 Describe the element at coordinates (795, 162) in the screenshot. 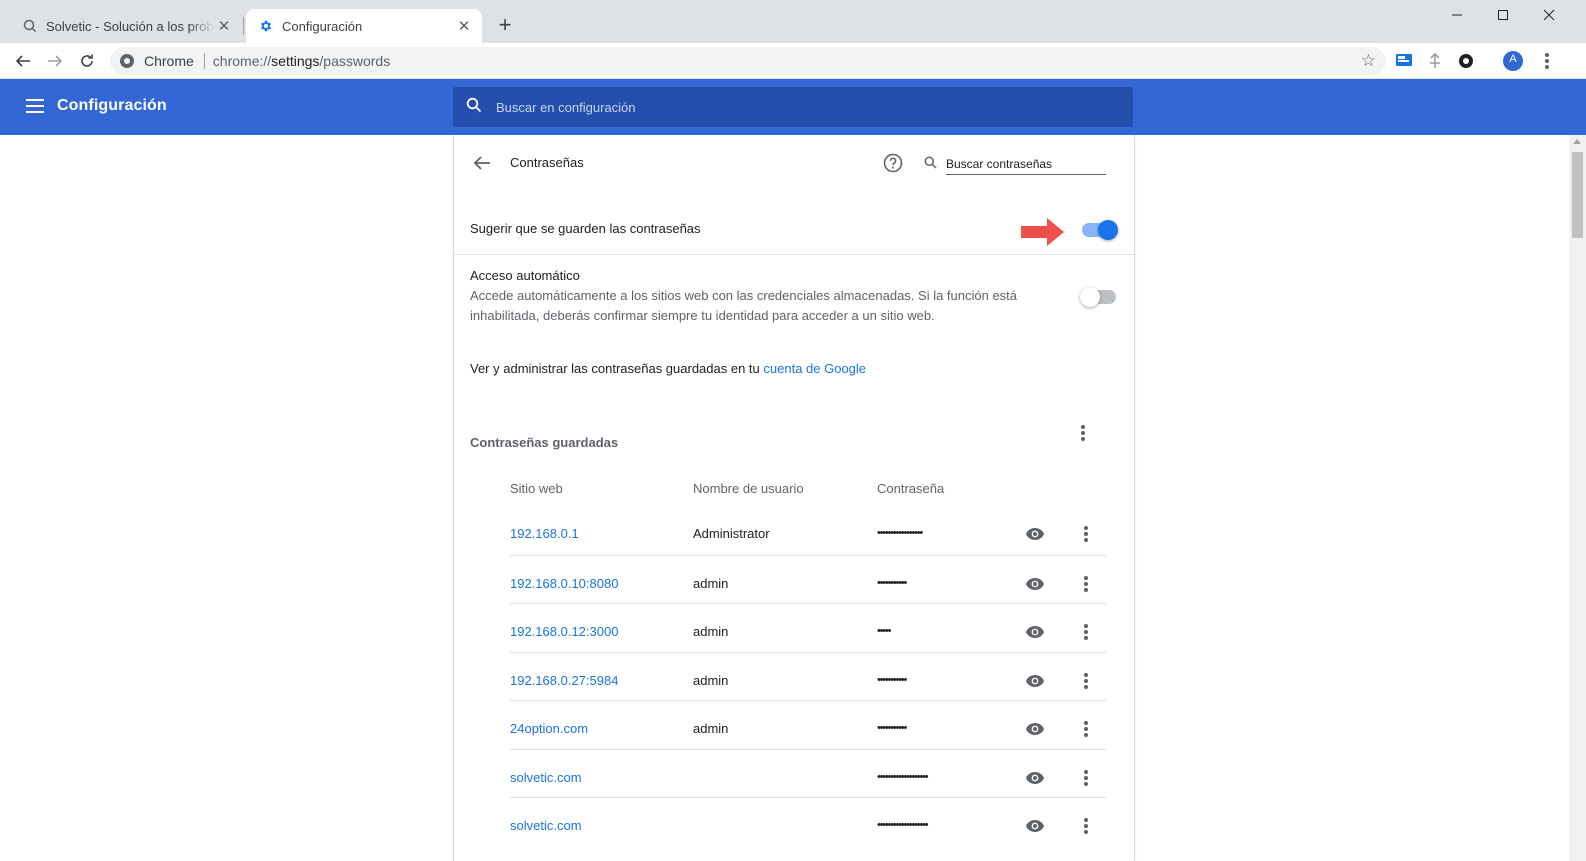

I see `passwords-subpage-header: Contraseñas` at that location.